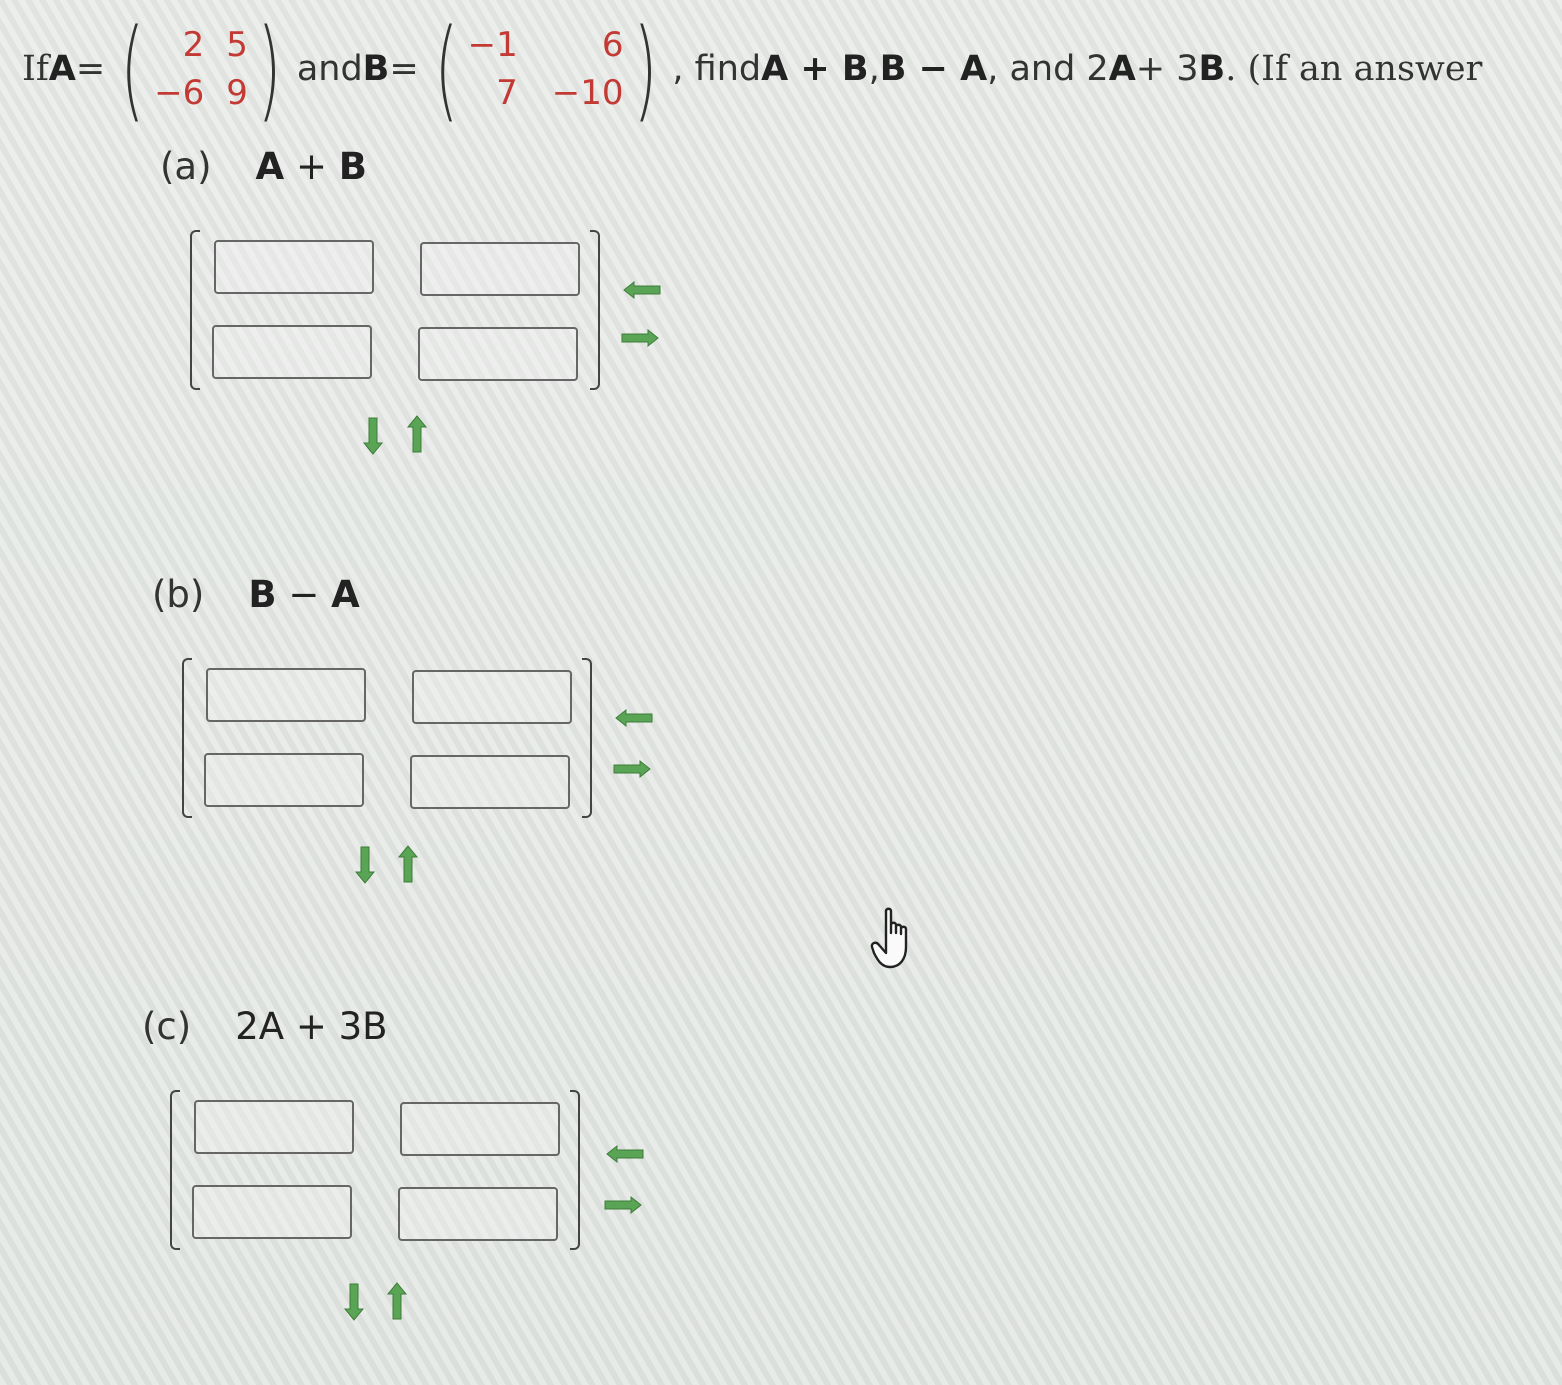 The image size is (1562, 1385). Describe the element at coordinates (546, 69) in the screenshot. I see `matrix-b: ( −1 6 7 −10 )` at that location.